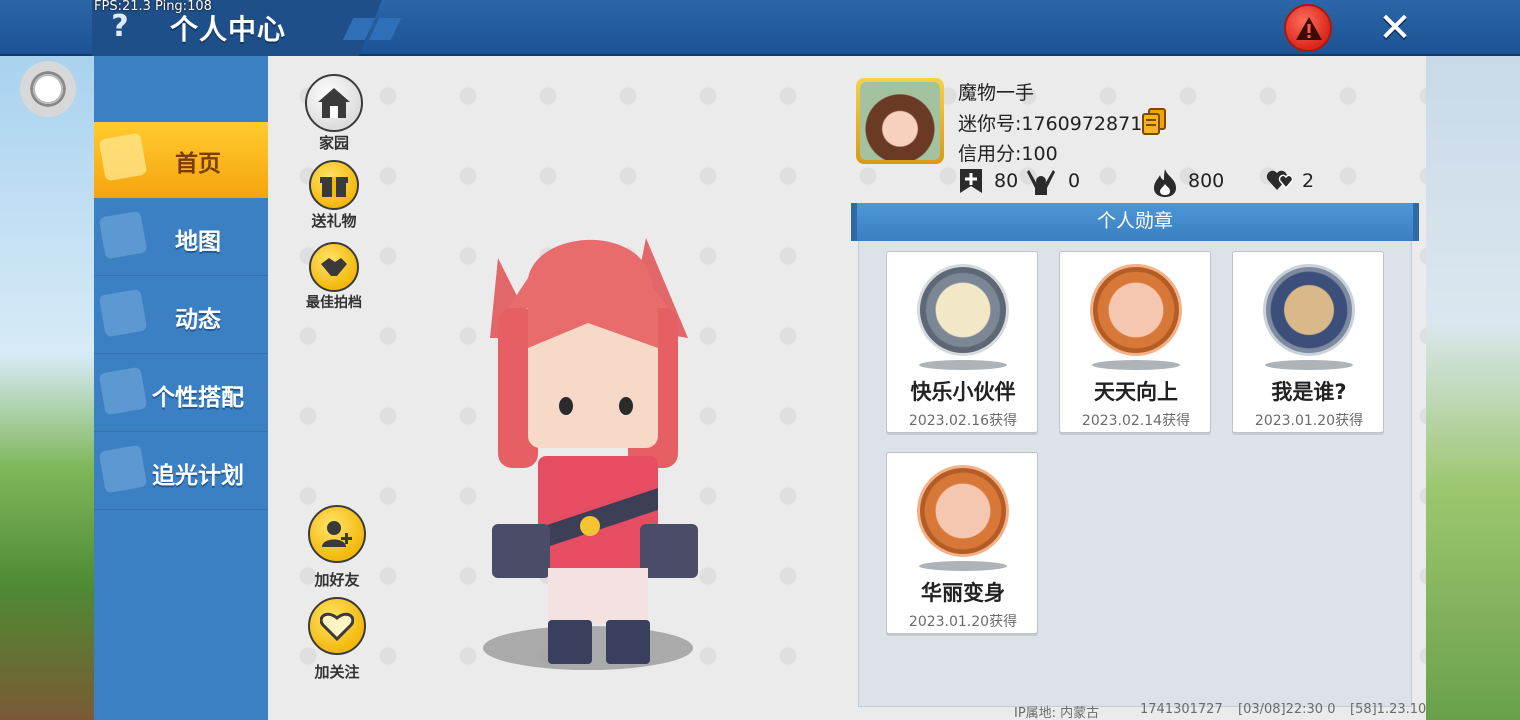 This screenshot has height=720, width=1520. What do you see at coordinates (333, 143) in the screenshot?
I see `home-label: 家园` at bounding box center [333, 143].